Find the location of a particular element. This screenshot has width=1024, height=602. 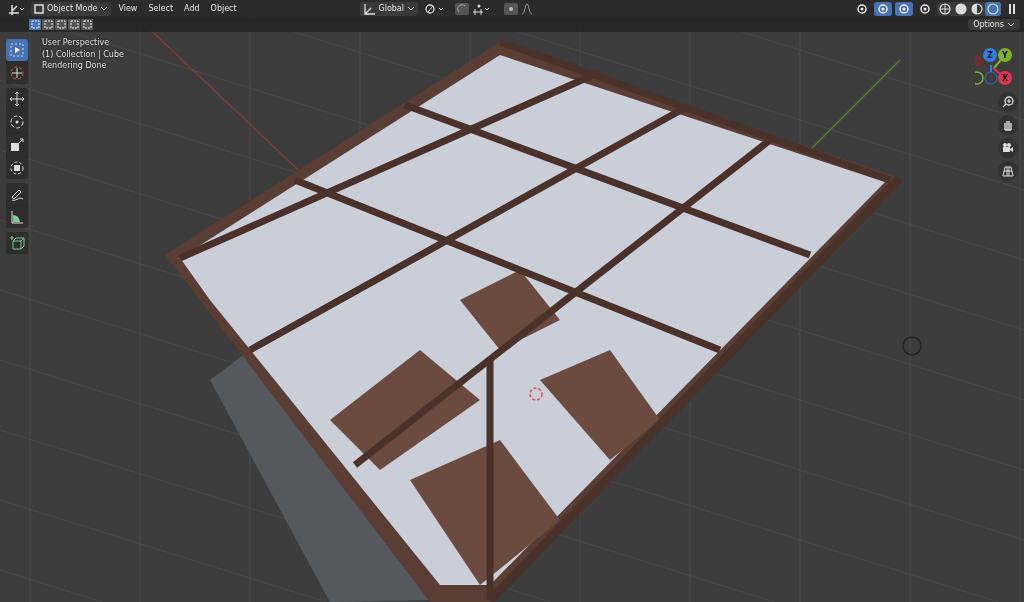

add-cube-icon is located at coordinates (17, 243).